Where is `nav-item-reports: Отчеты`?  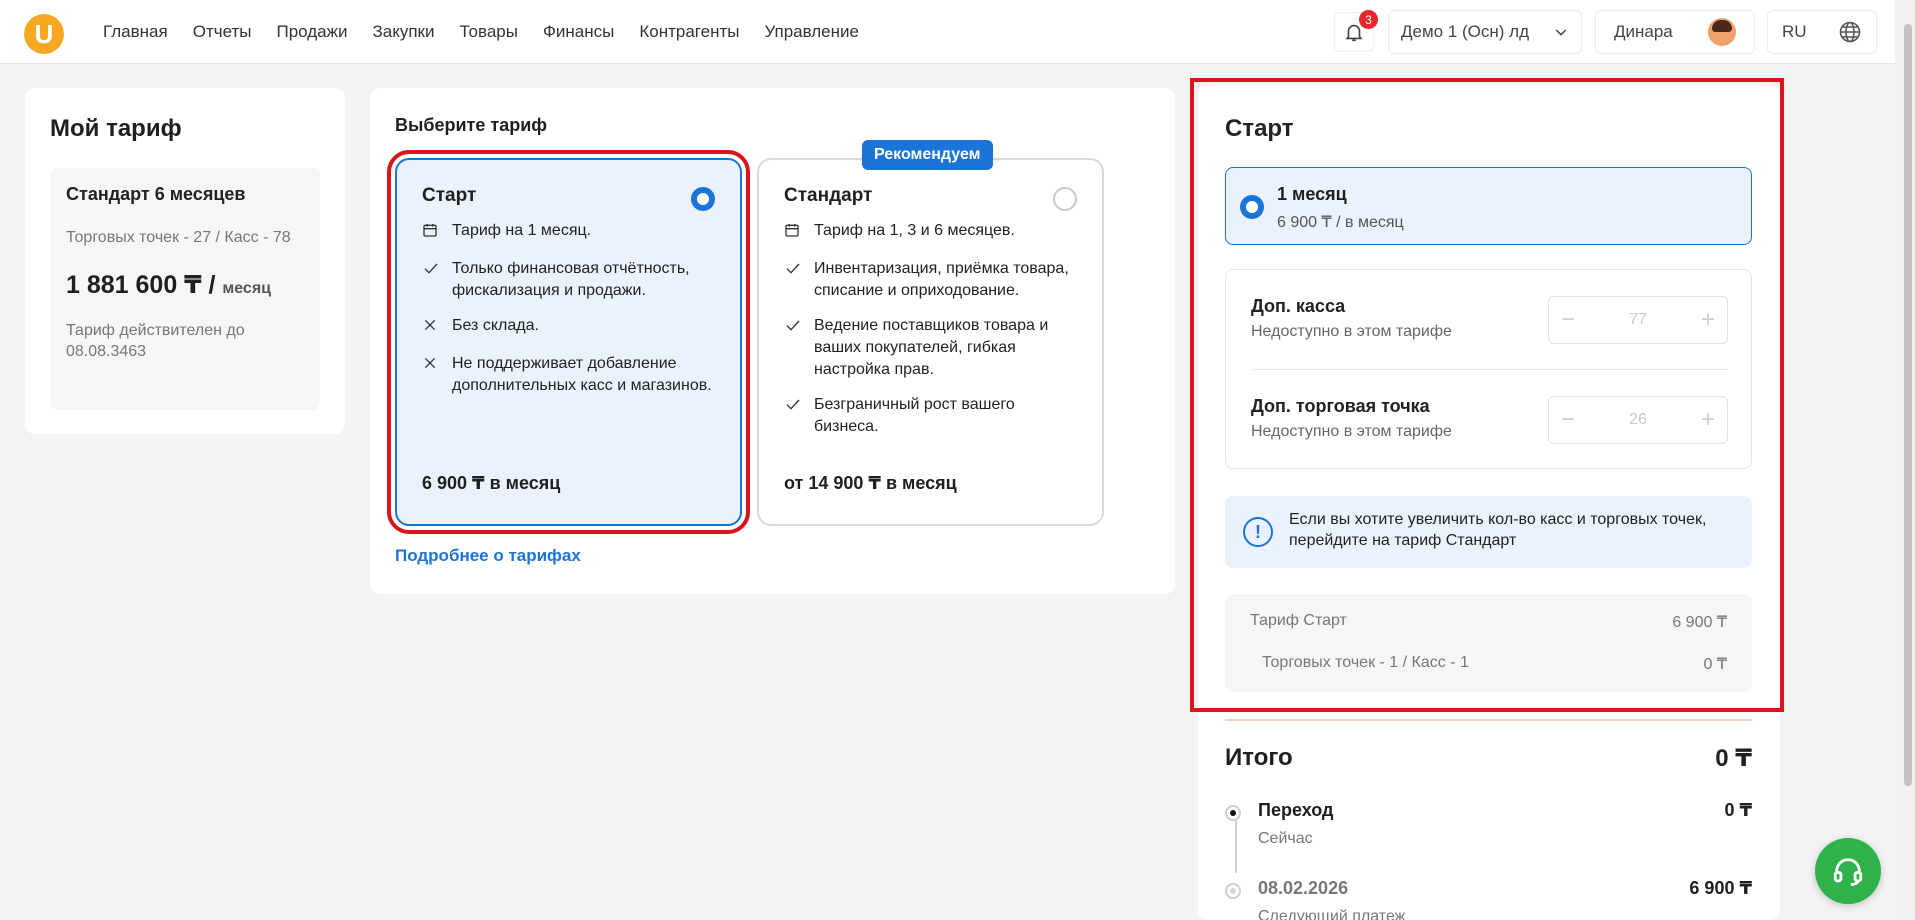
nav-item-reports: Отчеты is located at coordinates (222, 32).